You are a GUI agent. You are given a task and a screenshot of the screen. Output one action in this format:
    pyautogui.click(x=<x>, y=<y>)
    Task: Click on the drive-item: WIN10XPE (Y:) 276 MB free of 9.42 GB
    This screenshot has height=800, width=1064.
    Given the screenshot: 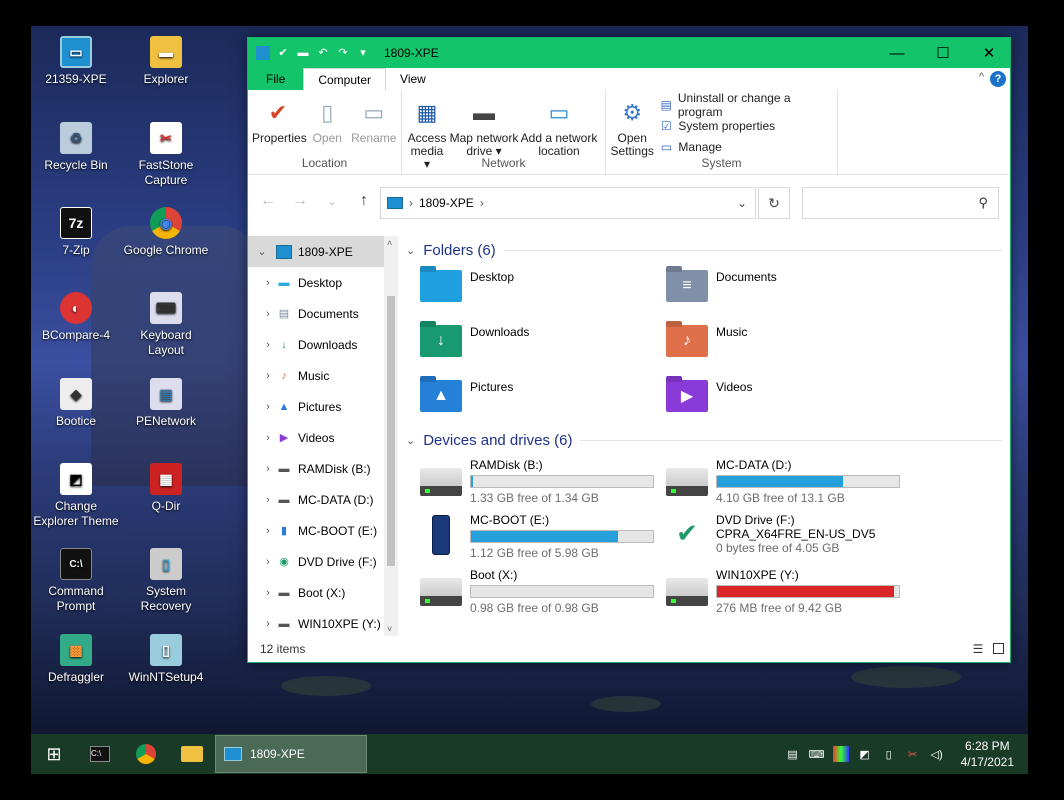 What is the action you would take?
    pyautogui.click(x=783, y=591)
    